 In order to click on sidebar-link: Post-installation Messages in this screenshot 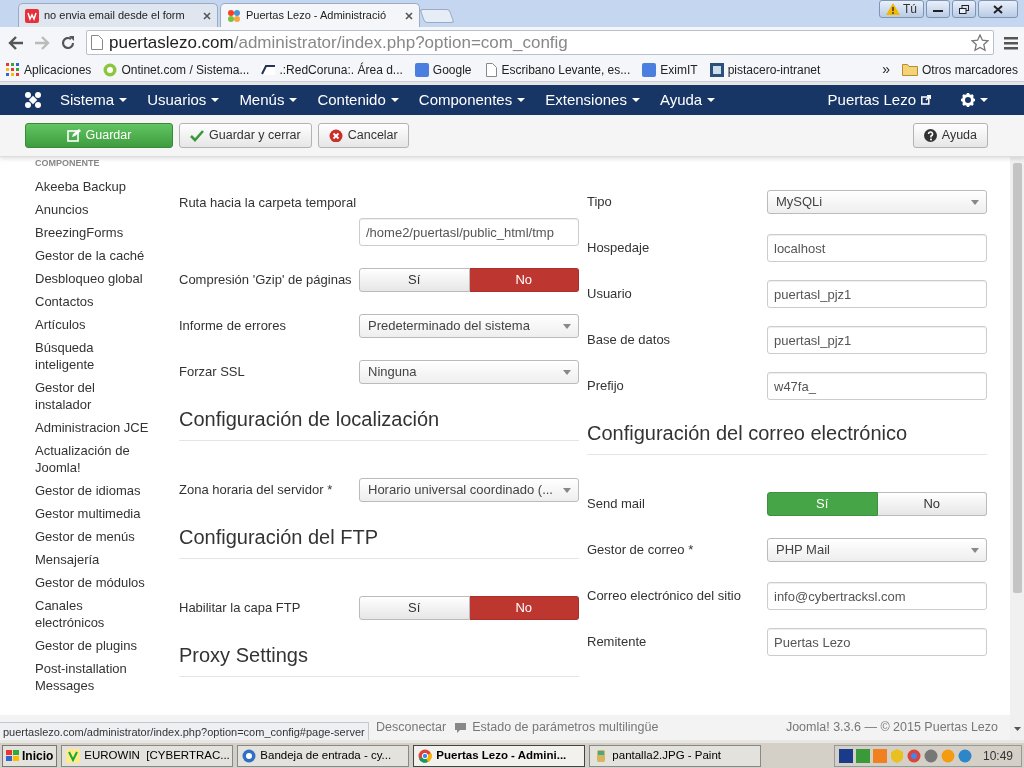, I will do `click(94, 677)`.